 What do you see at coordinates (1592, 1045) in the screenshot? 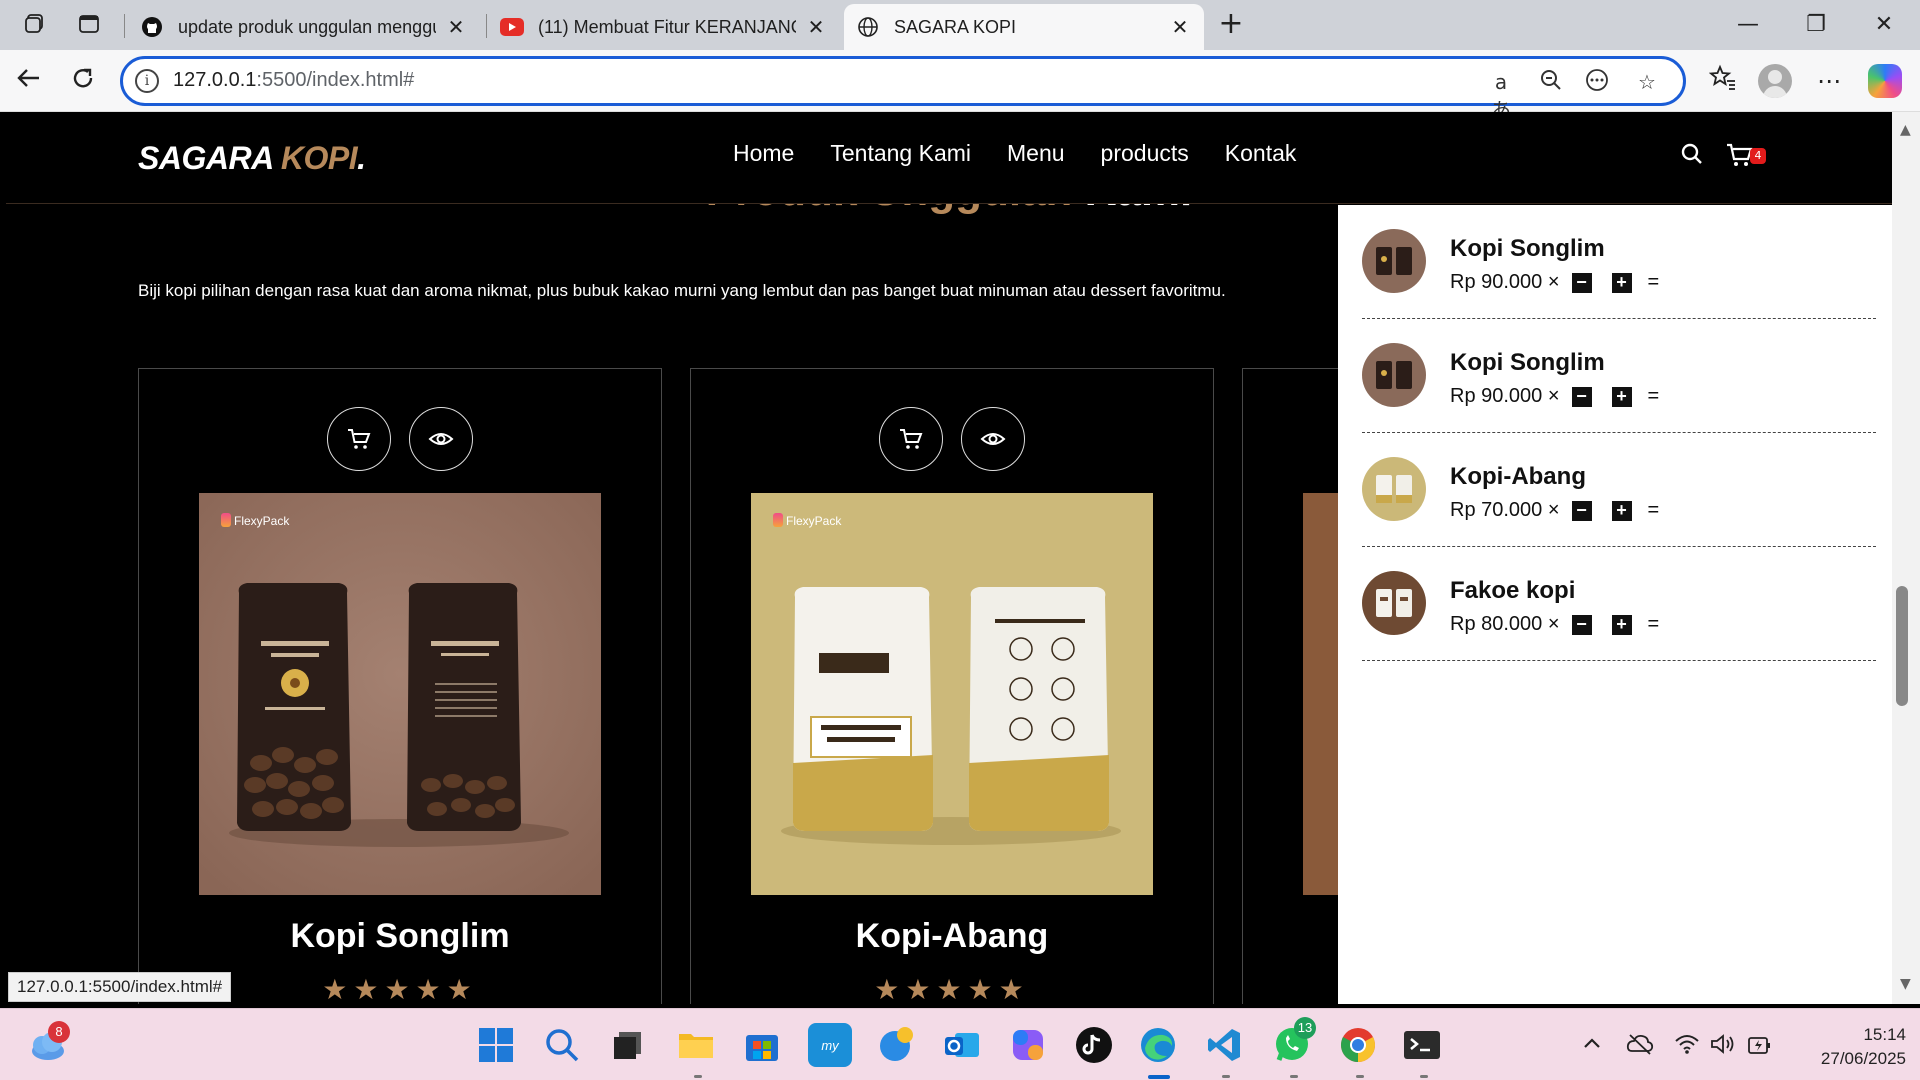
I see `show-hidden-icons-icon` at bounding box center [1592, 1045].